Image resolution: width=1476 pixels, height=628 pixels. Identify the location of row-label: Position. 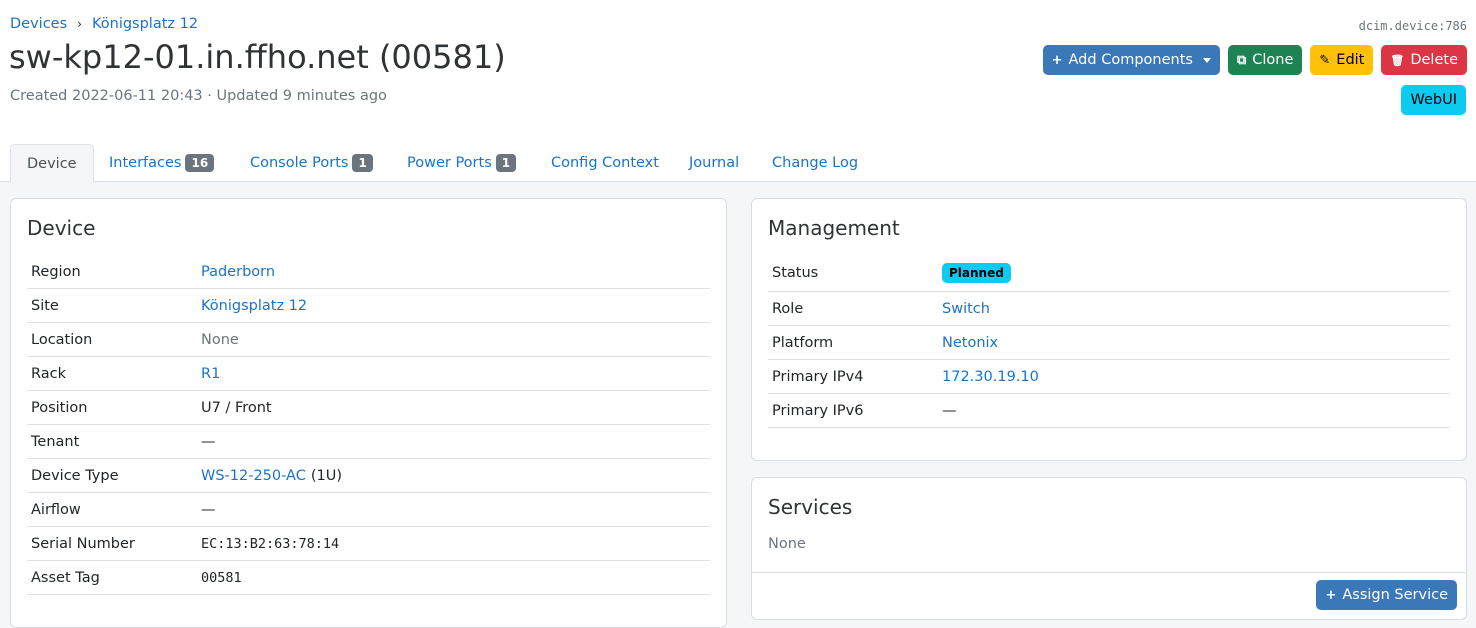
(59, 407).